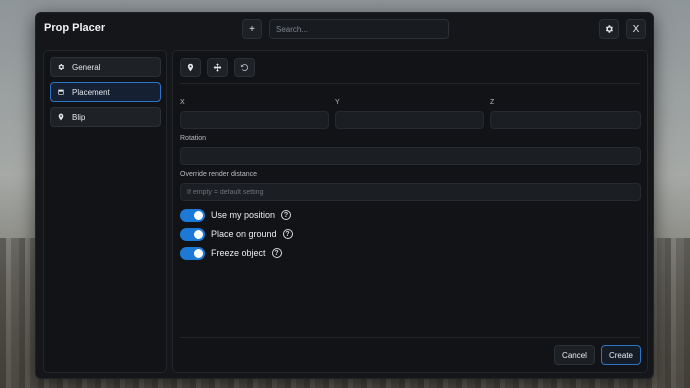 This screenshot has height=388, width=690. I want to click on y-label: Y, so click(337, 102).